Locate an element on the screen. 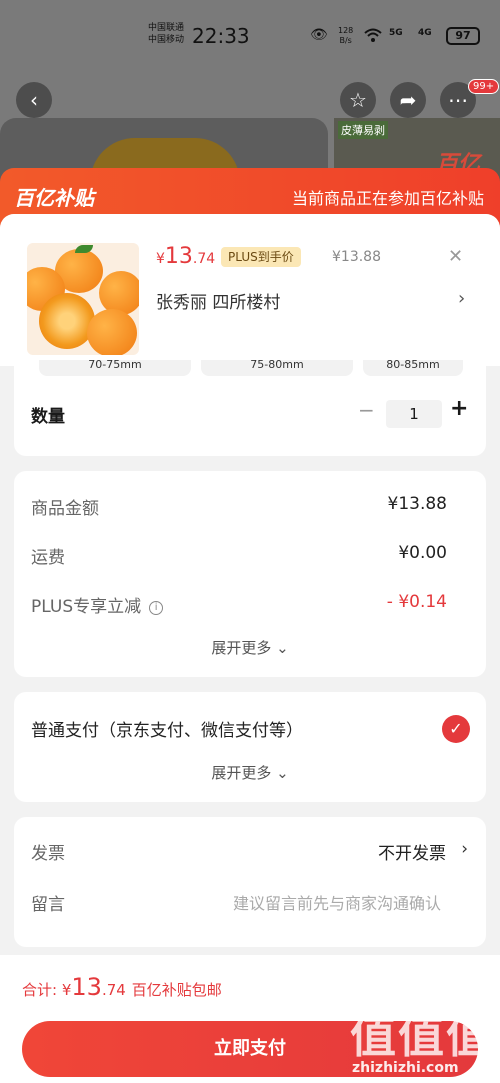 The width and height of the screenshot is (500, 1083). price-decimal: .74 is located at coordinates (204, 259).